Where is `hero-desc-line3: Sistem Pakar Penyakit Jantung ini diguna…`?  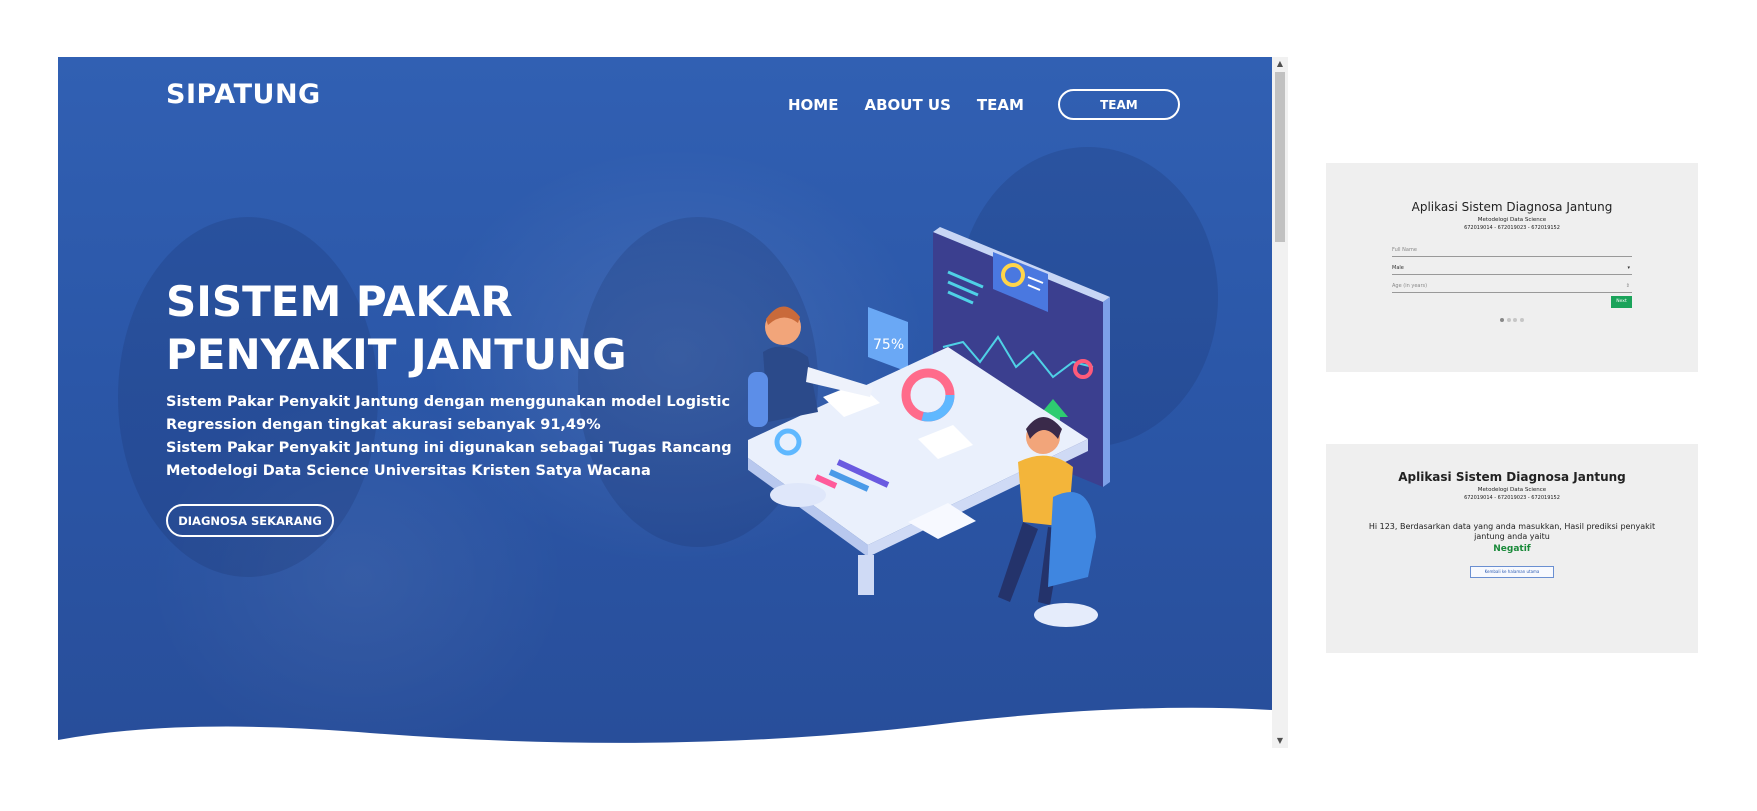
hero-desc-line3: Sistem Pakar Penyakit Jantung ini diguna… is located at coordinates (449, 448).